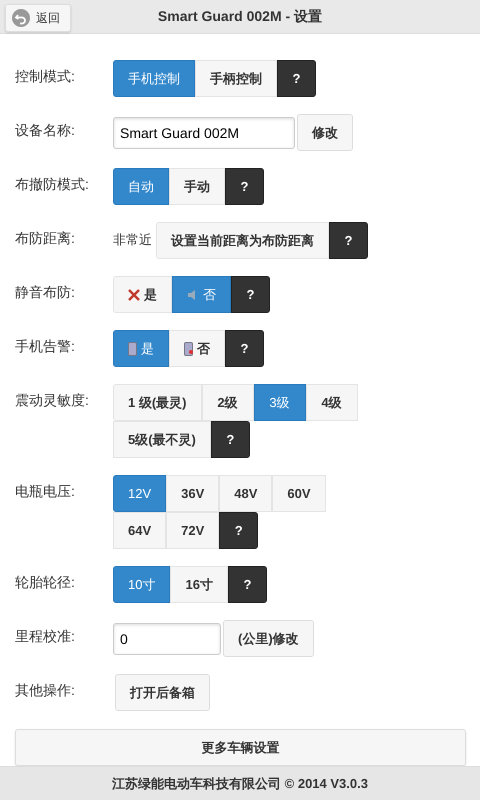 This screenshot has height=800, width=480. What do you see at coordinates (45, 582) in the screenshot?
I see `field-label: 轮胎轮径:` at bounding box center [45, 582].